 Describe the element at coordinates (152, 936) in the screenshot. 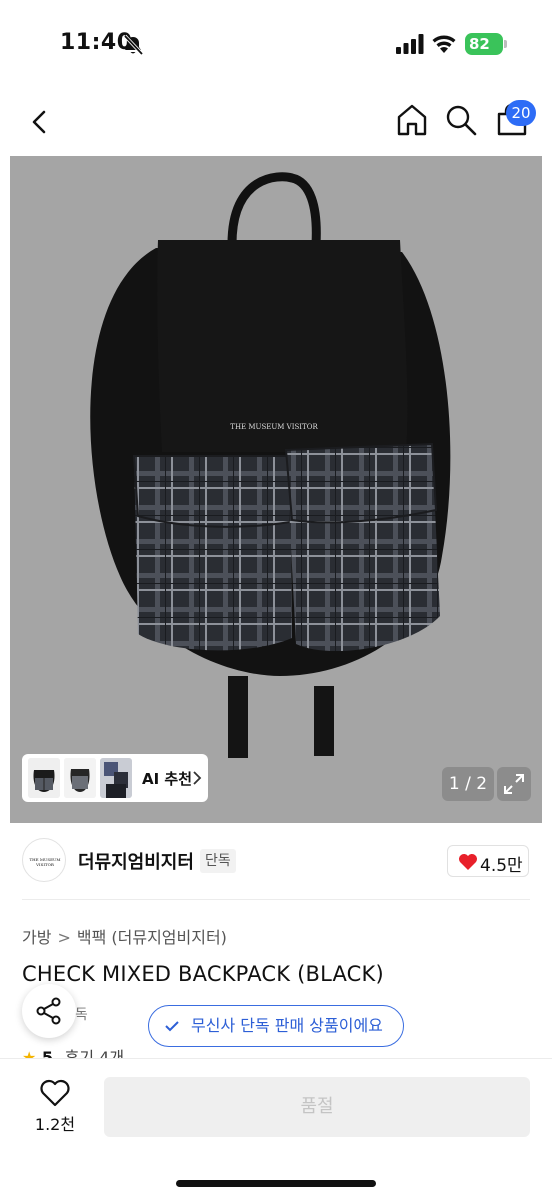

I see `breadcrumb-subcategory: 백팩 (더뮤지엄비지터)` at that location.